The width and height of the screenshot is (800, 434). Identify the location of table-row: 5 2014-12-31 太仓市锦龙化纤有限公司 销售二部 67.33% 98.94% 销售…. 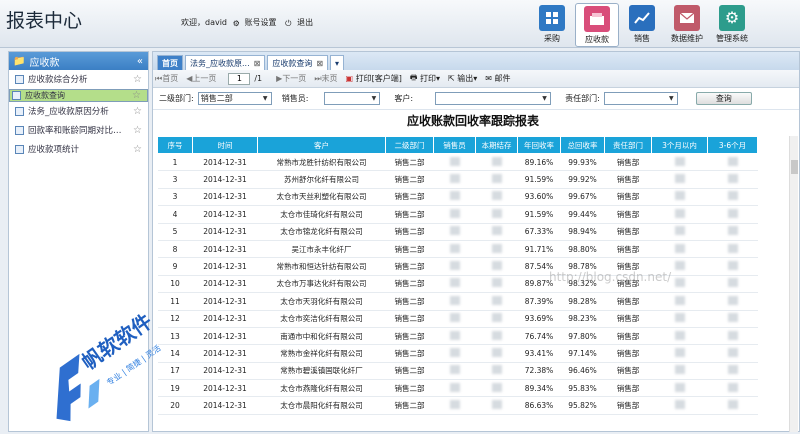
(457, 232).